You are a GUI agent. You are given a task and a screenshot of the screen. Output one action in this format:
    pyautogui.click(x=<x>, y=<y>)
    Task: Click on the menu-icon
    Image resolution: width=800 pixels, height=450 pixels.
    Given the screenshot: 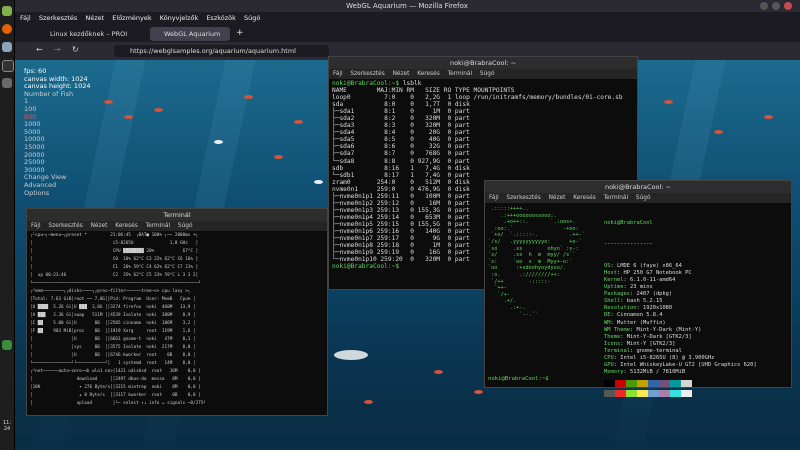 What is the action you would take?
    pyautogui.click(x=7, y=11)
    